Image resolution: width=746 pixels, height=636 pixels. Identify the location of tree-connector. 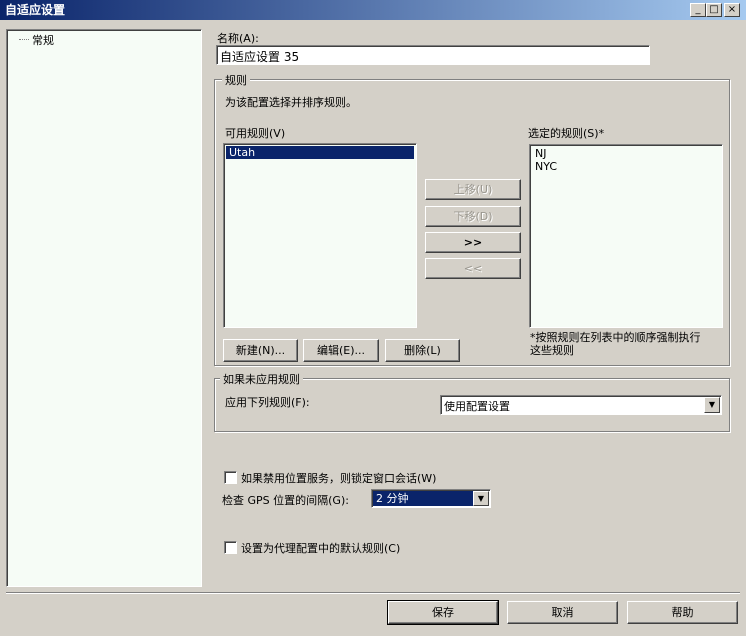
(24, 39).